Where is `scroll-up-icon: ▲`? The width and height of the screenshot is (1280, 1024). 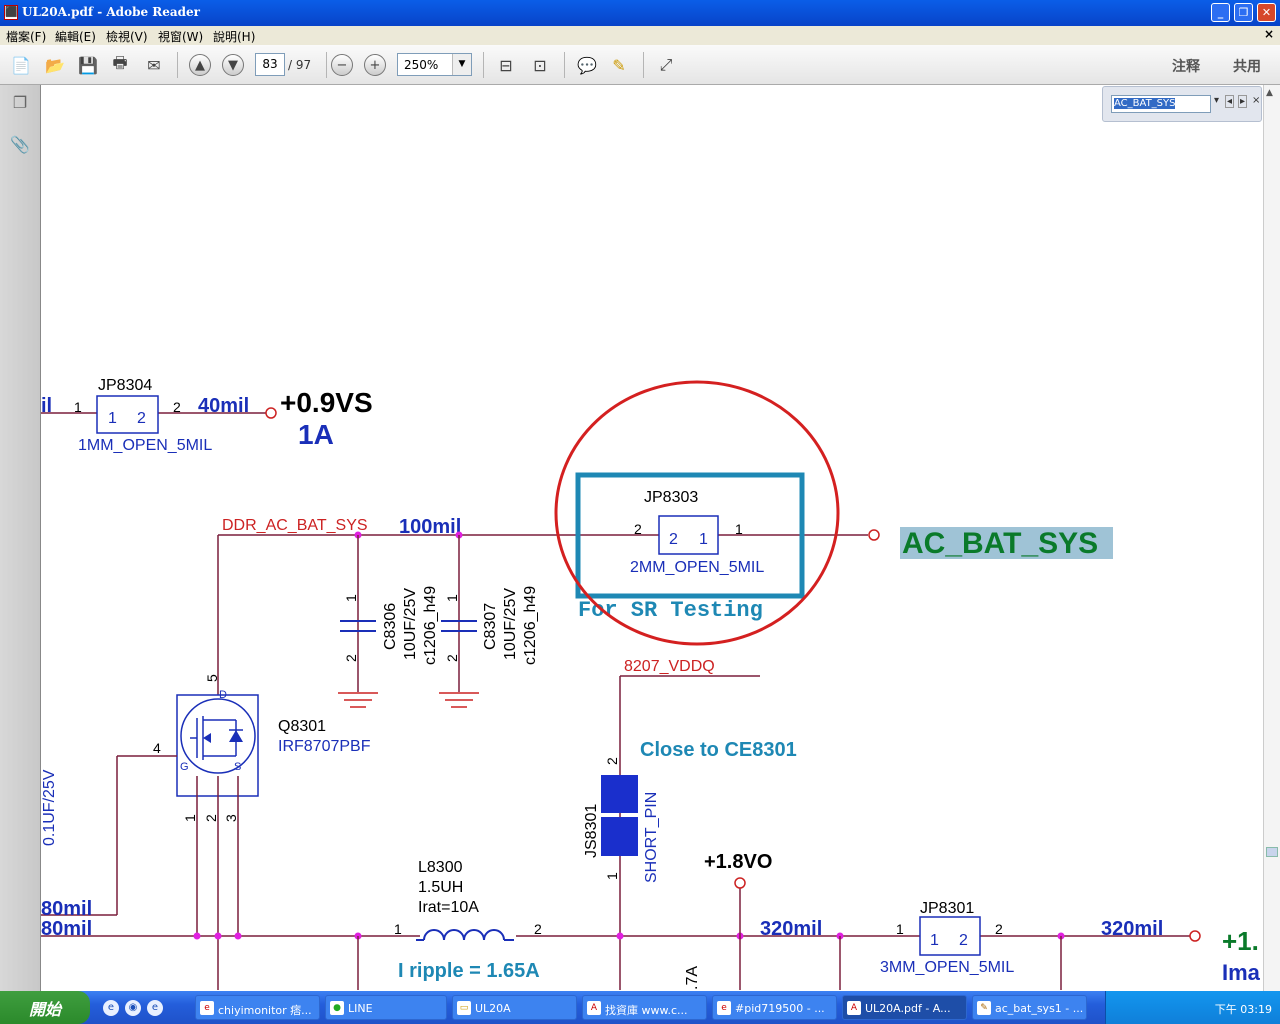
scroll-up-icon: ▲ is located at coordinates (1269, 93).